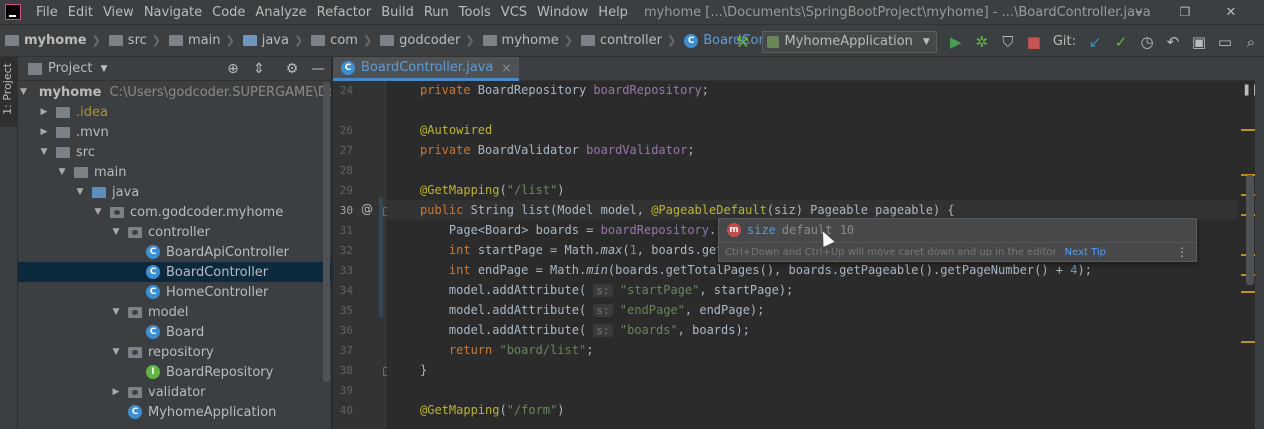 This screenshot has height=429, width=1264. Describe the element at coordinates (1034, 42) in the screenshot. I see `stop-icon: ■` at that location.